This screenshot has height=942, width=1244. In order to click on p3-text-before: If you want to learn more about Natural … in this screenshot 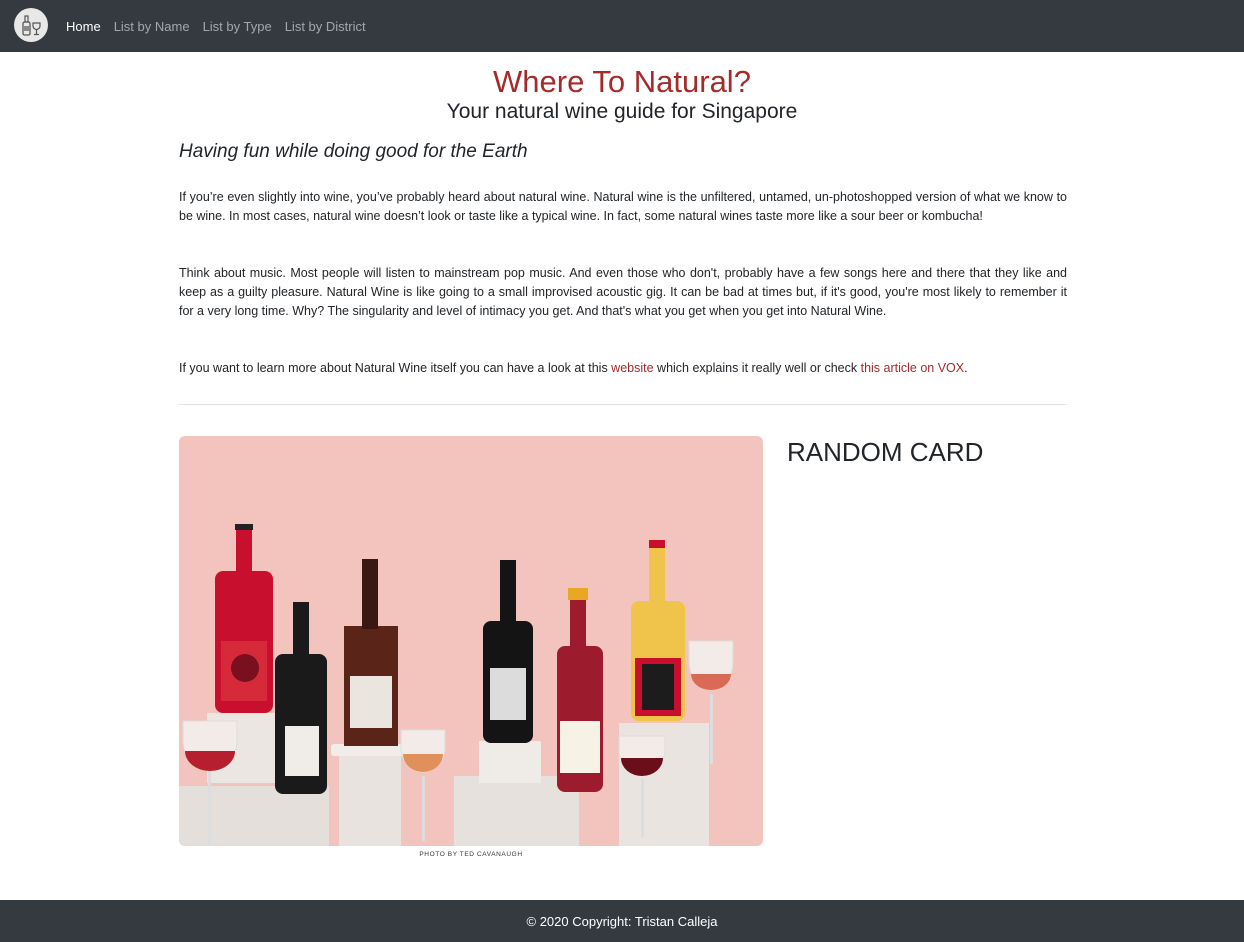, I will do `click(395, 368)`.